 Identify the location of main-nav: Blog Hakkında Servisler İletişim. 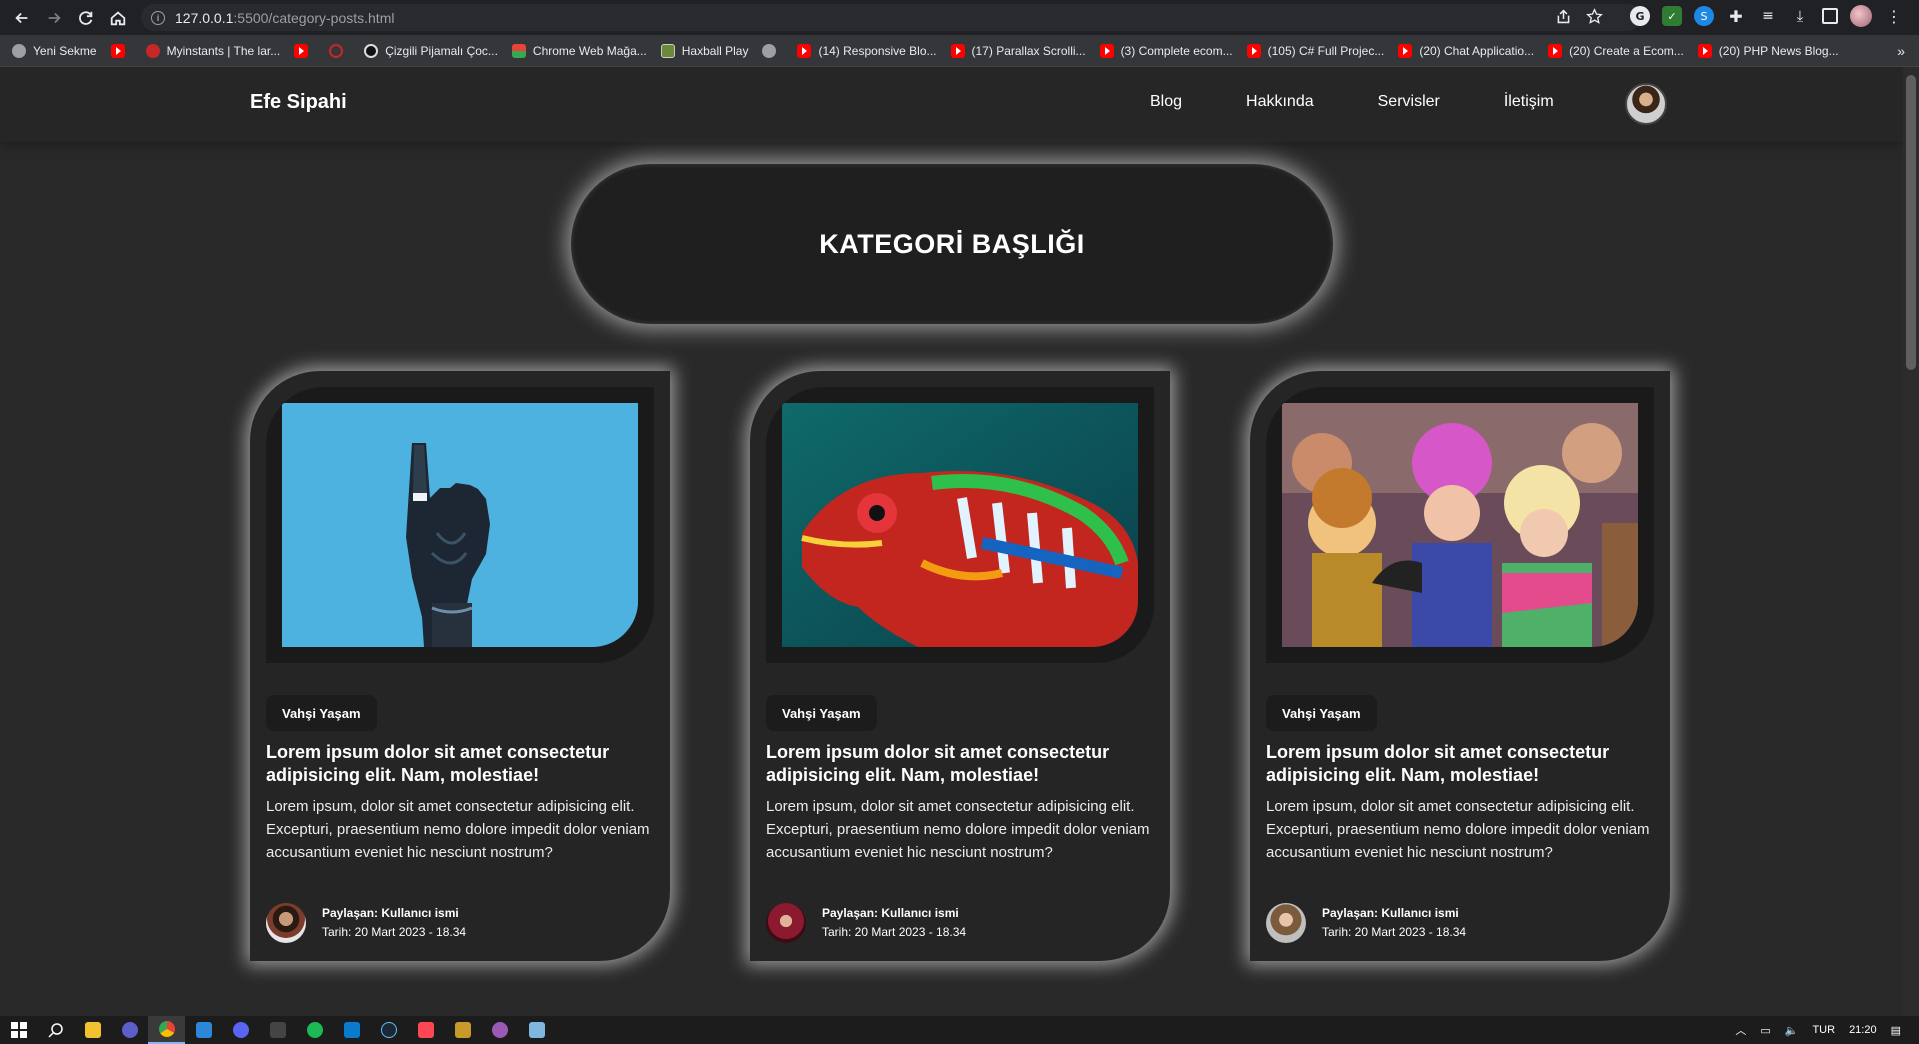
(1384, 102).